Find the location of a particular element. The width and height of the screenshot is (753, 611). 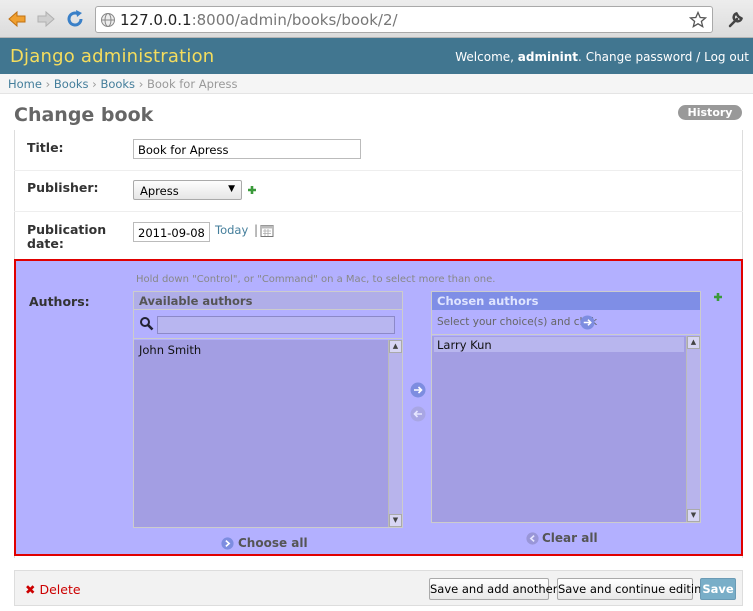

browser-toolbar: 127.0.0.1:8000/admin/books/book/2/ is located at coordinates (376, 19).